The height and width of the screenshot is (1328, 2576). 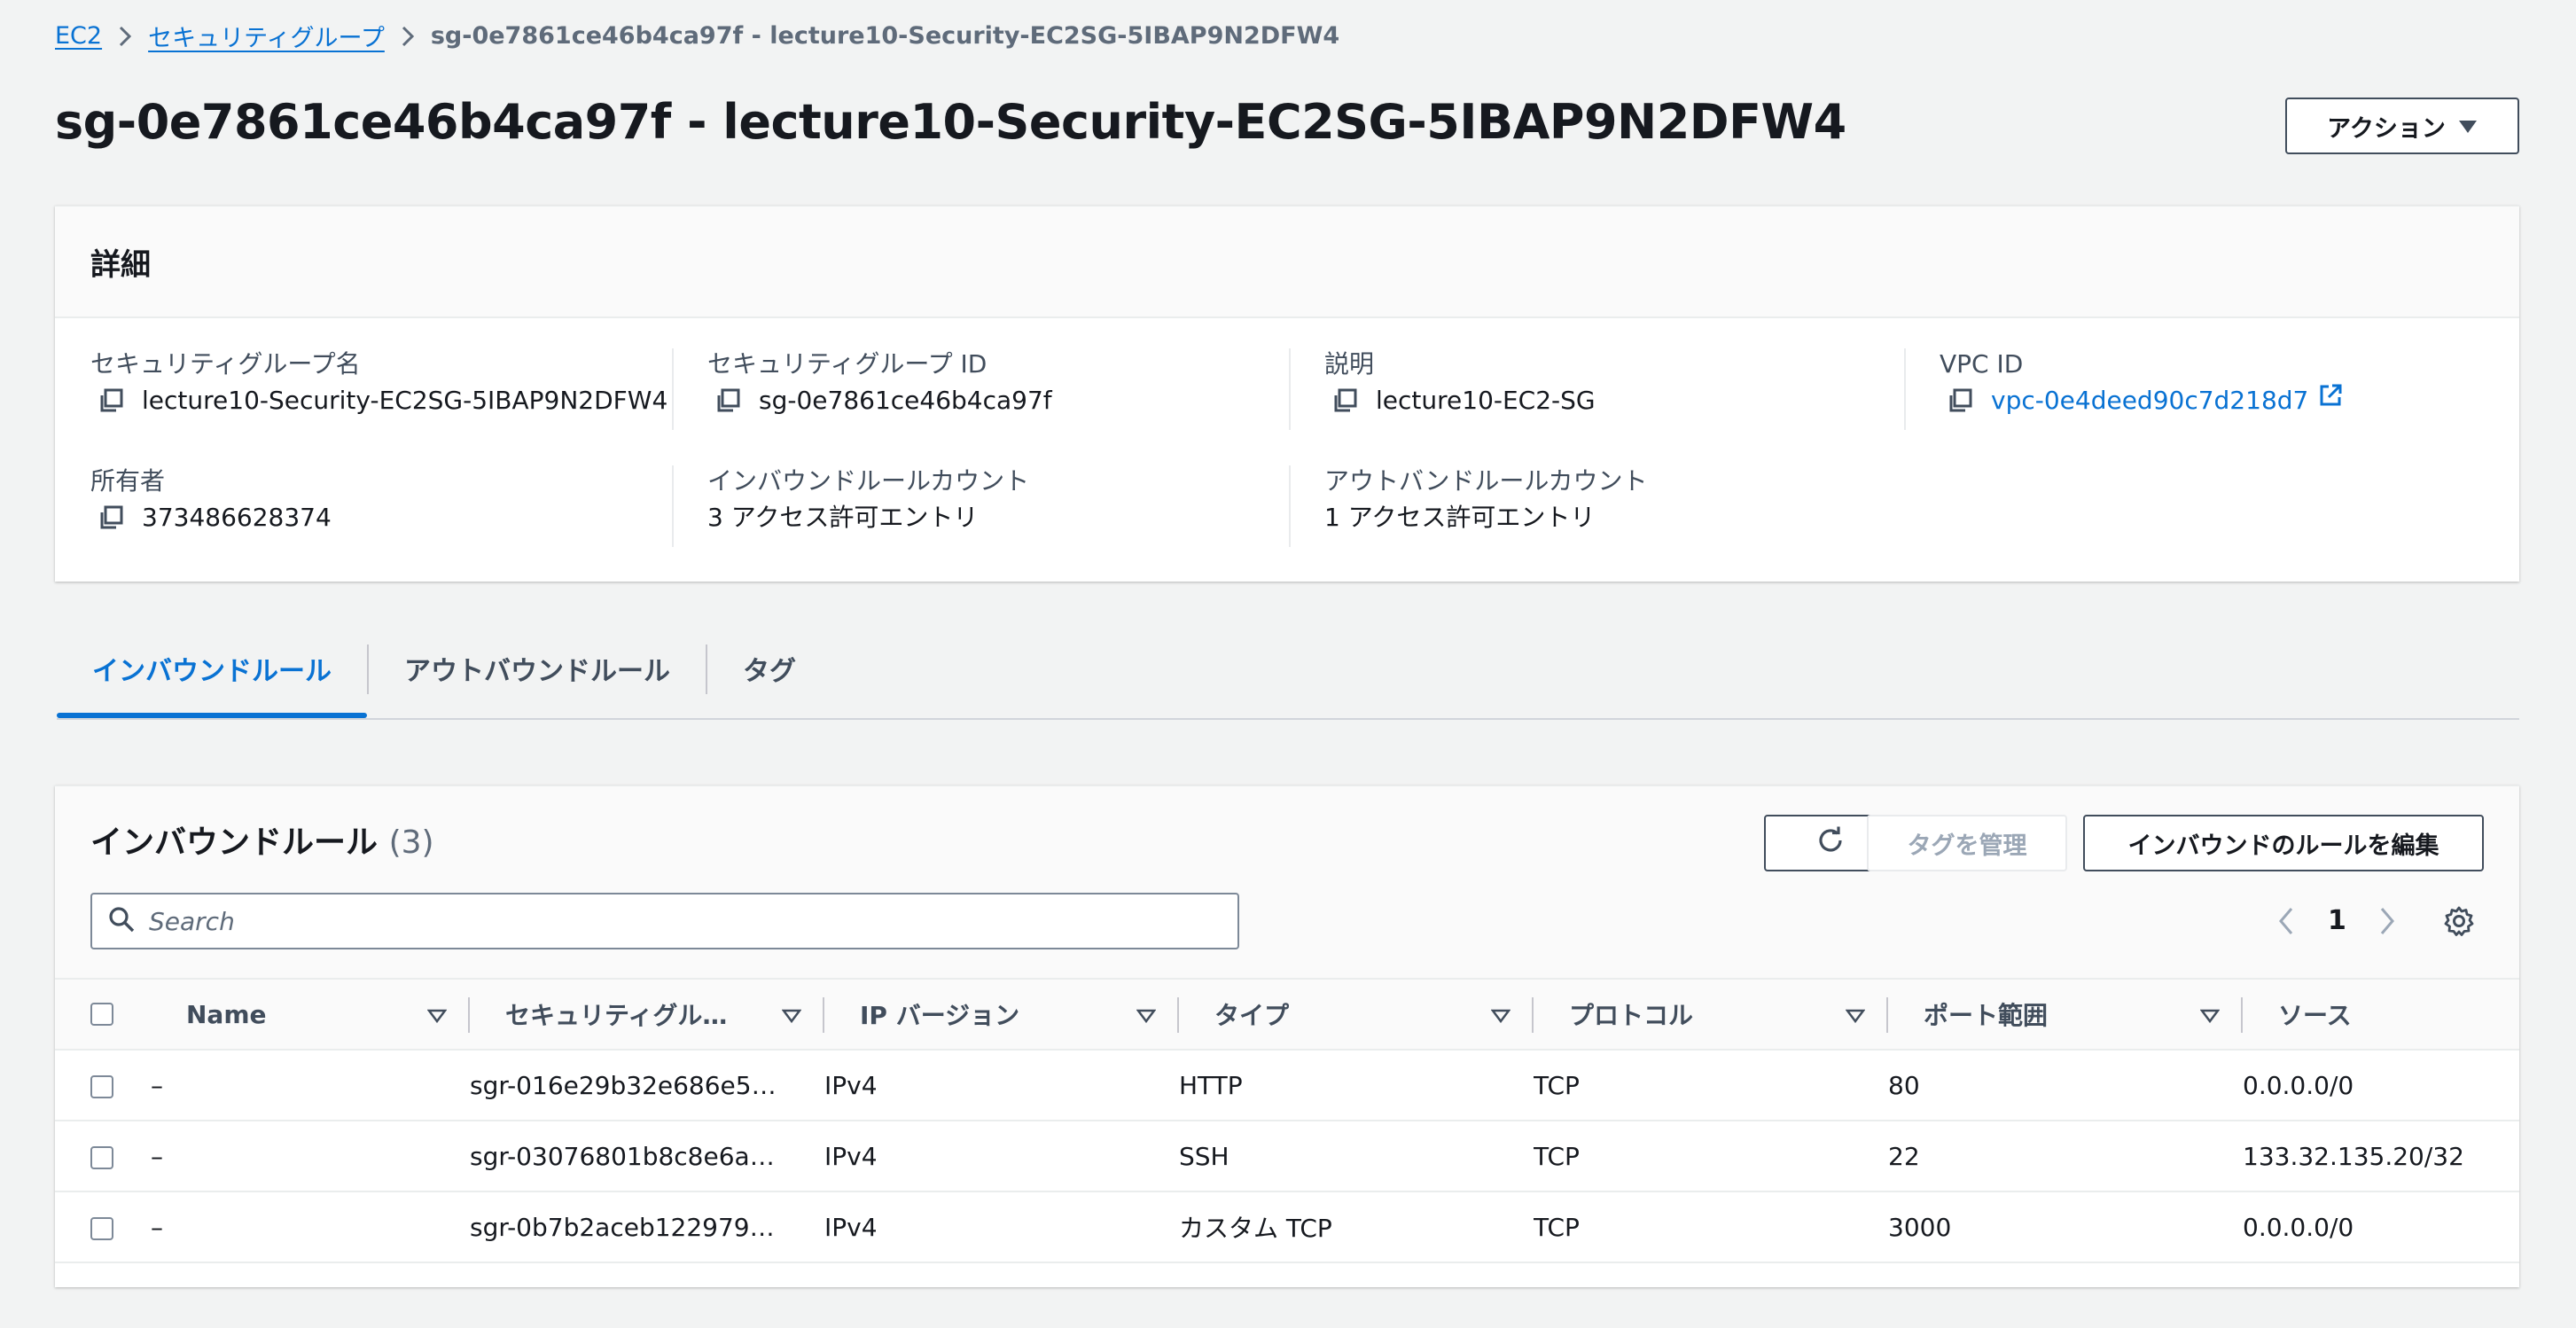 What do you see at coordinates (2286, 923) in the screenshot?
I see `previous-page-icon` at bounding box center [2286, 923].